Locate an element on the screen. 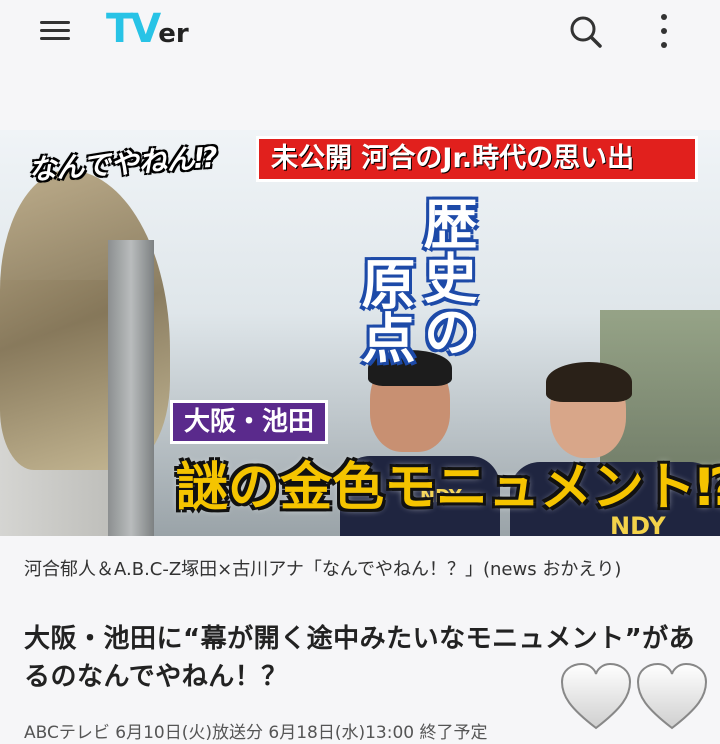  tver-logo: TVer is located at coordinates (147, 29).